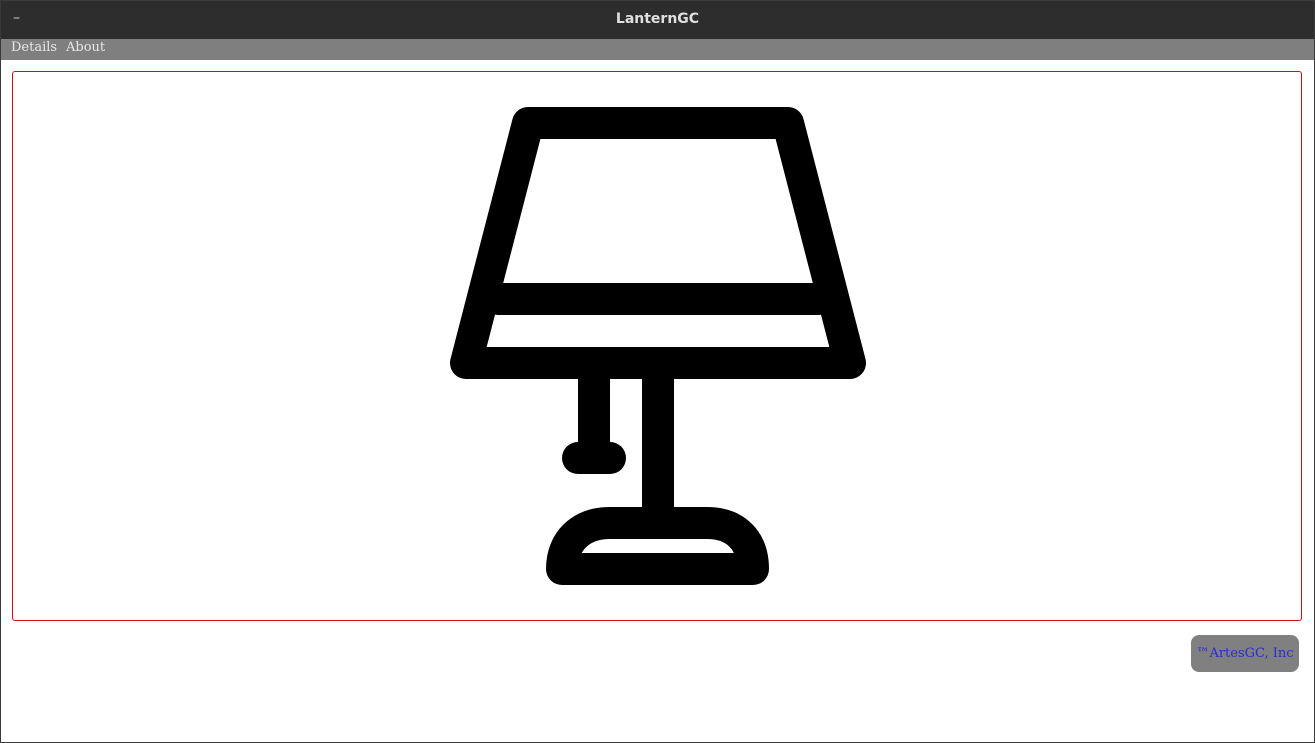 Image resolution: width=1315 pixels, height=743 pixels. I want to click on window-title: LanternGC, so click(657, 19).